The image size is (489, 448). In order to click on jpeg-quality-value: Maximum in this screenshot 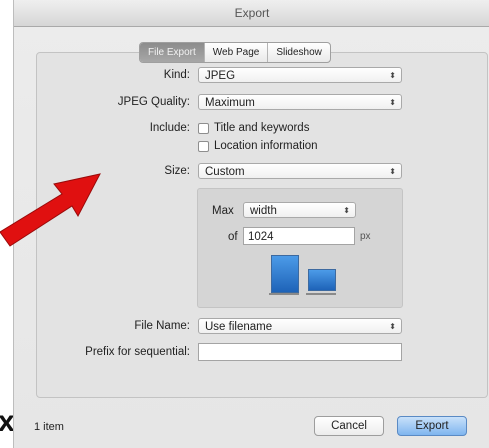, I will do `click(230, 103)`.